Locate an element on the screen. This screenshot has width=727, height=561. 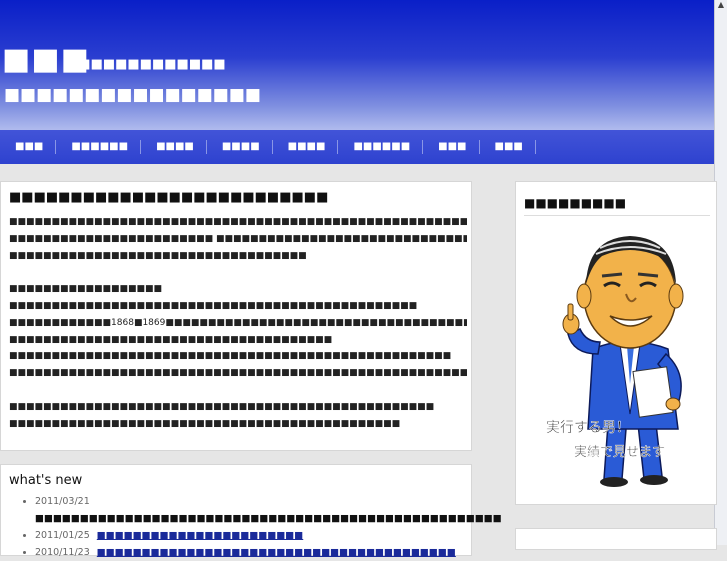
scroll-up-arrow-icon: ▲ is located at coordinates (721, 5).